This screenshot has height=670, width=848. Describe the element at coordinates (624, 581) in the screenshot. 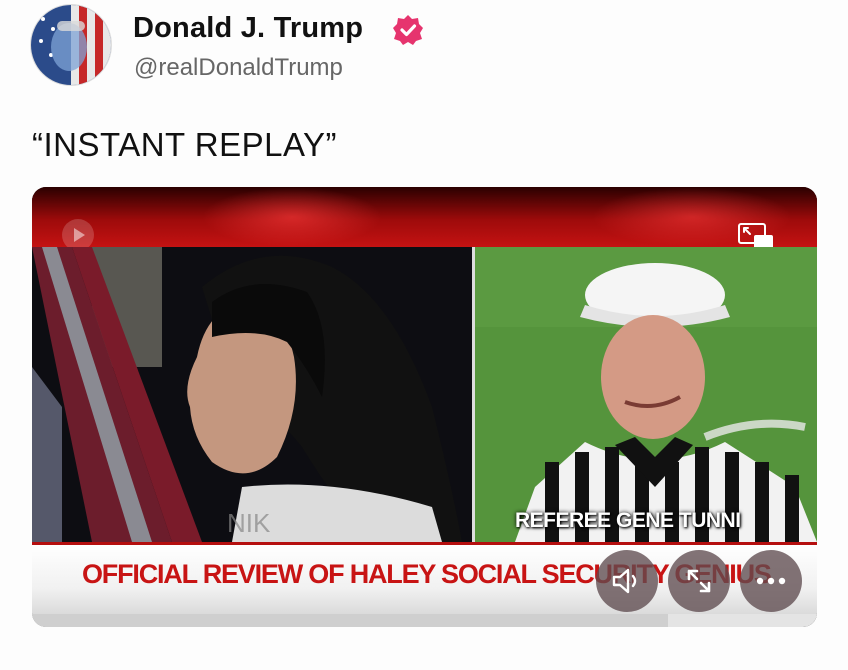

I see `volume-icon` at that location.